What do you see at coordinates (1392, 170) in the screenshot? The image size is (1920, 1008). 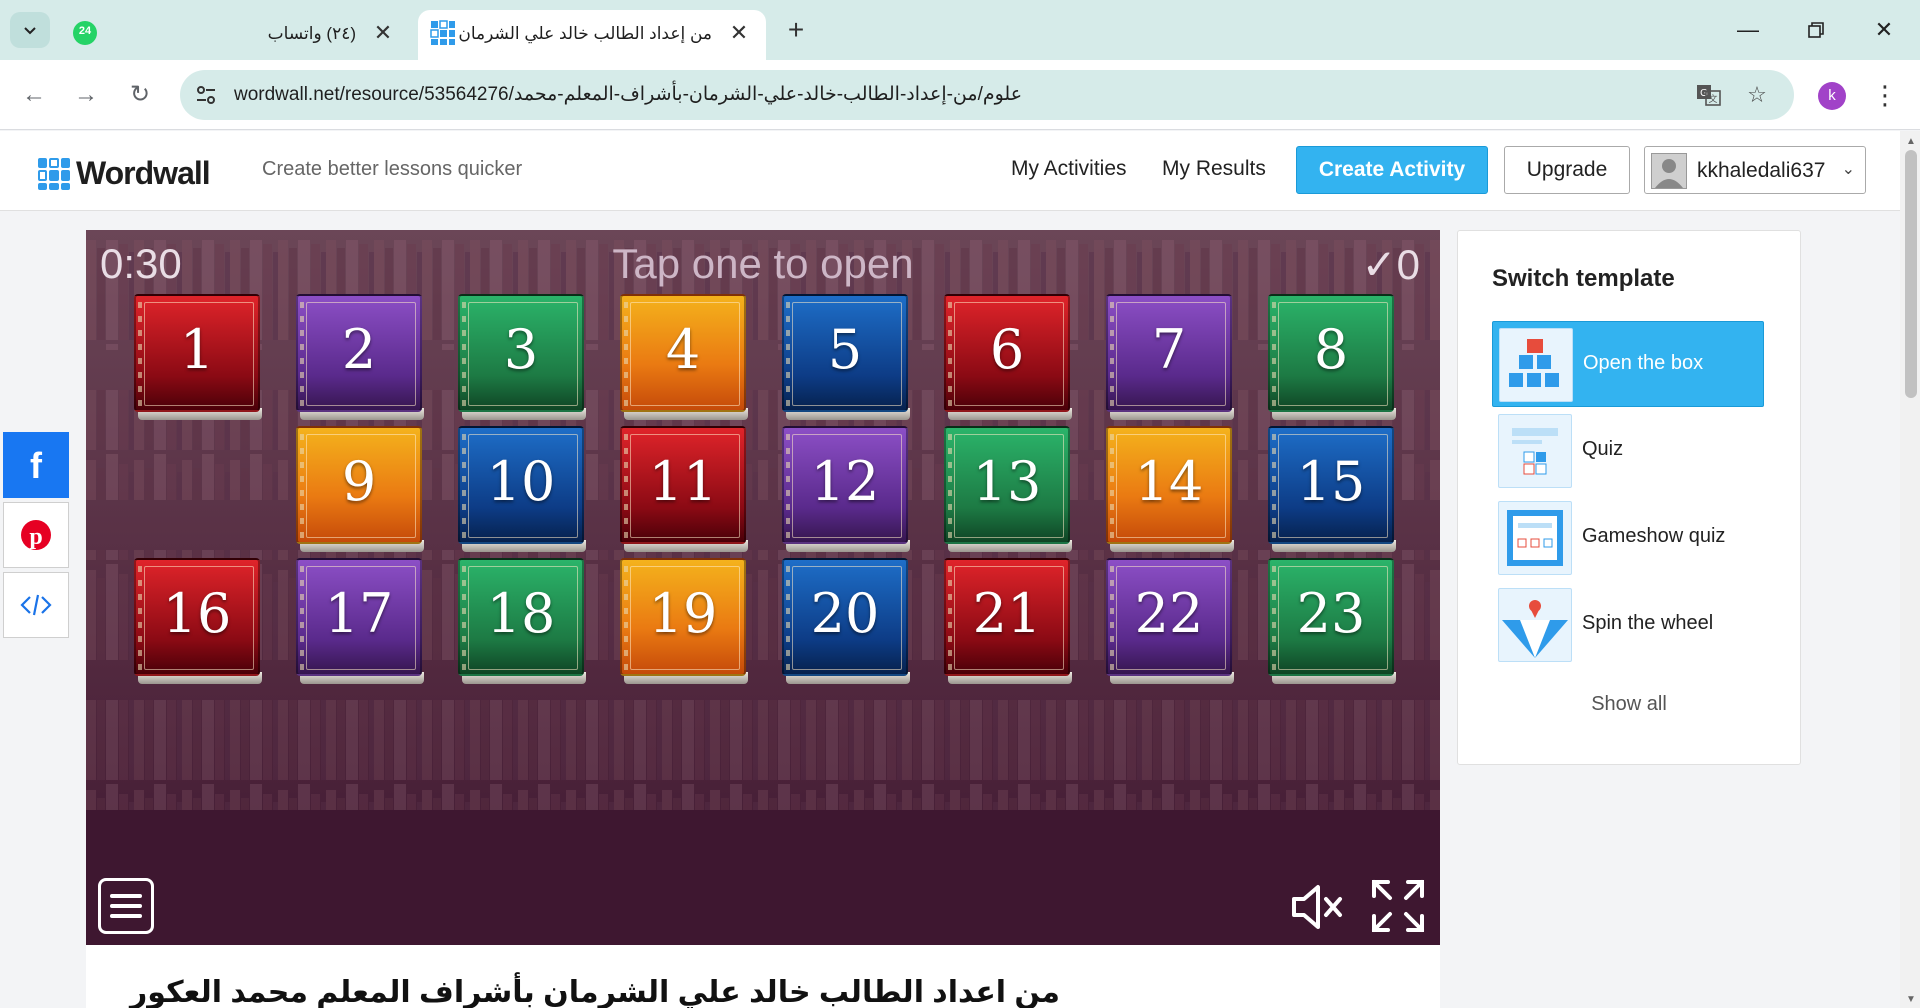 I see `create-activity-button: Create Activity` at bounding box center [1392, 170].